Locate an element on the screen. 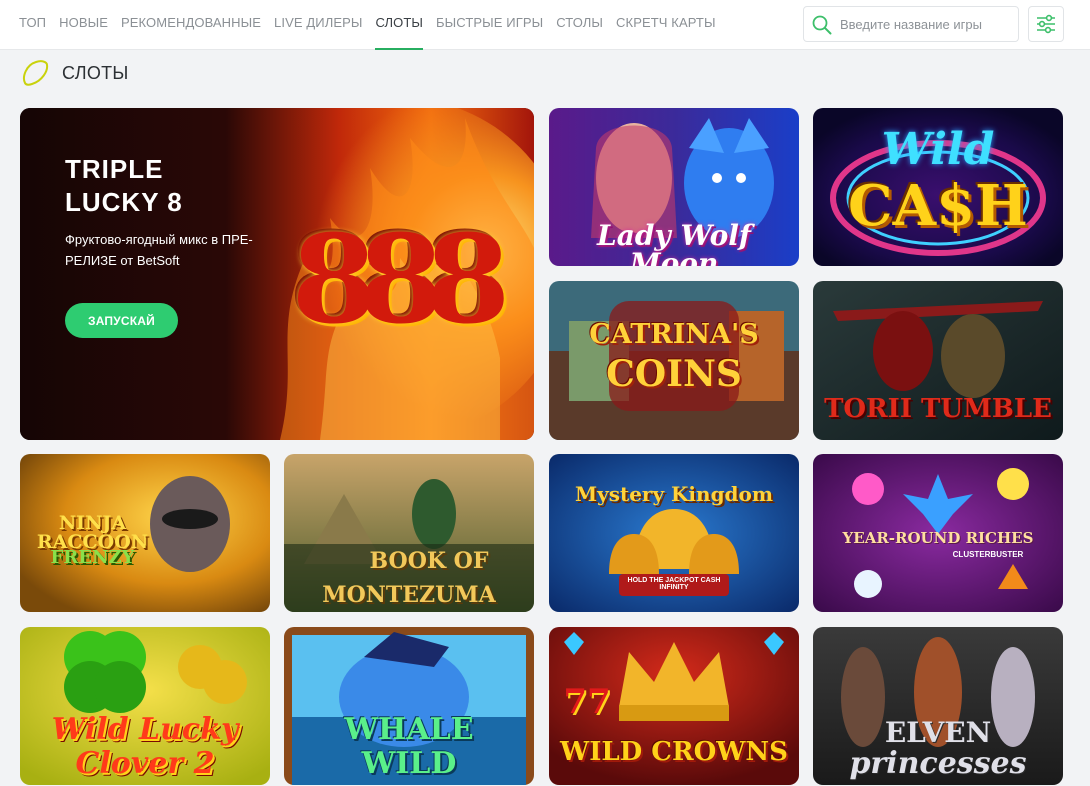 This screenshot has height=786, width=1090. game-subtitle: CLUSTERBUSTER is located at coordinates (988, 554).